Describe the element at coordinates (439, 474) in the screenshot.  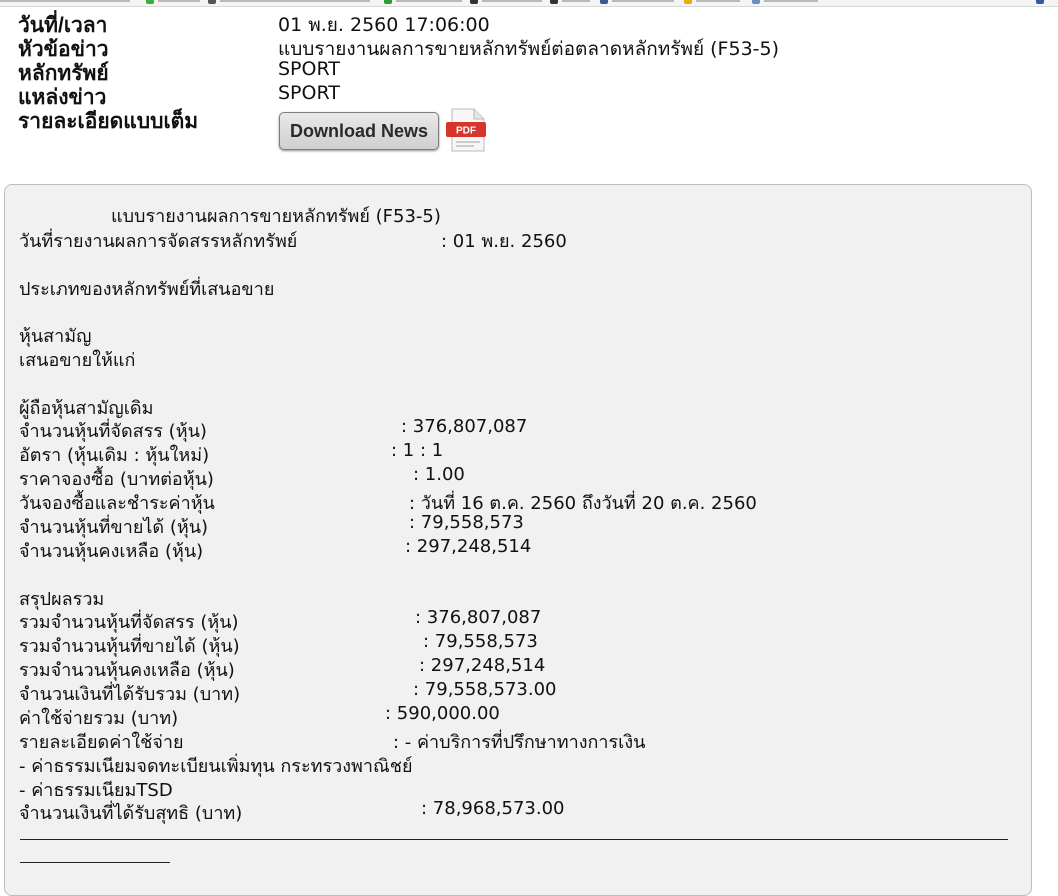
I see `price-value: : 1.00` at that location.